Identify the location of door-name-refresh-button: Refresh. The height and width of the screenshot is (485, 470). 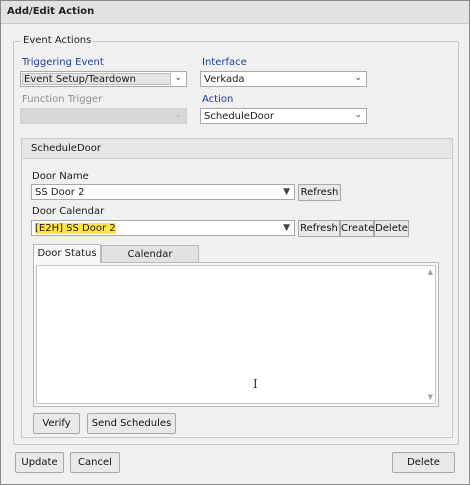
(319, 192).